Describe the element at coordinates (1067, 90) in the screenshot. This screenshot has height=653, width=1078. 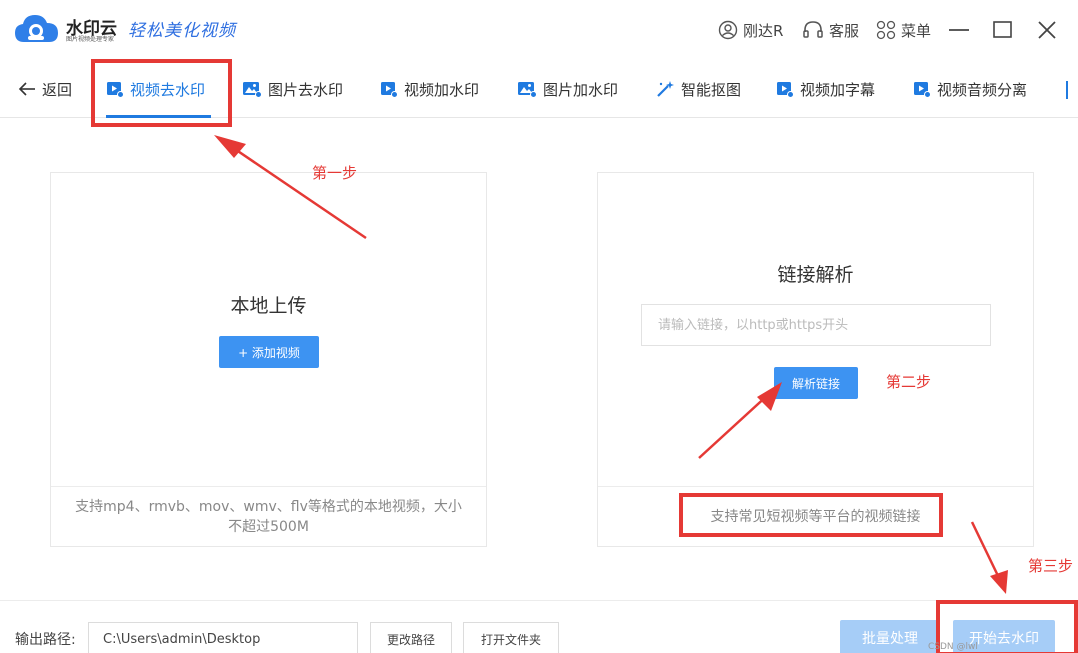
I see `nav-scroll-marker` at that location.